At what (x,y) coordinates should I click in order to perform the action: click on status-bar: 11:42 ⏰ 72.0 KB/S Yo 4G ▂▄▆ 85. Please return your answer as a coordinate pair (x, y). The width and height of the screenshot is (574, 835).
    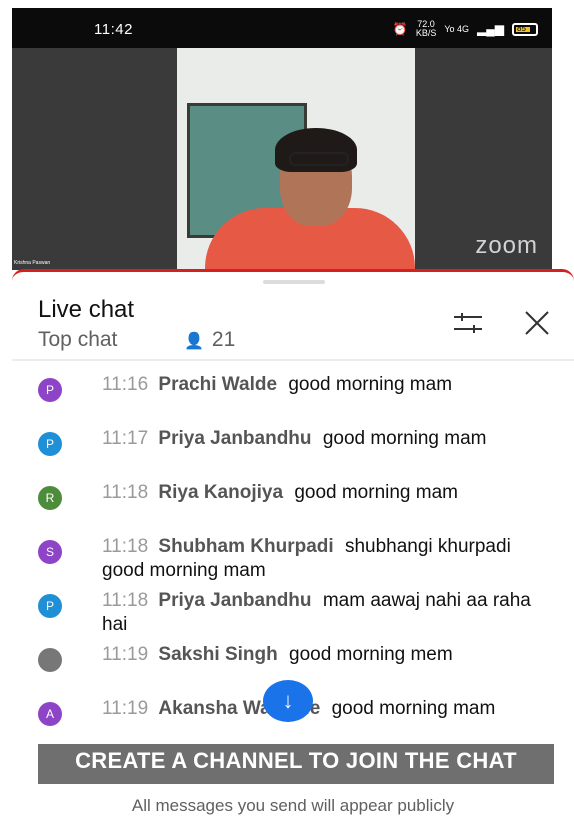
    Looking at the image, I should click on (282, 28).